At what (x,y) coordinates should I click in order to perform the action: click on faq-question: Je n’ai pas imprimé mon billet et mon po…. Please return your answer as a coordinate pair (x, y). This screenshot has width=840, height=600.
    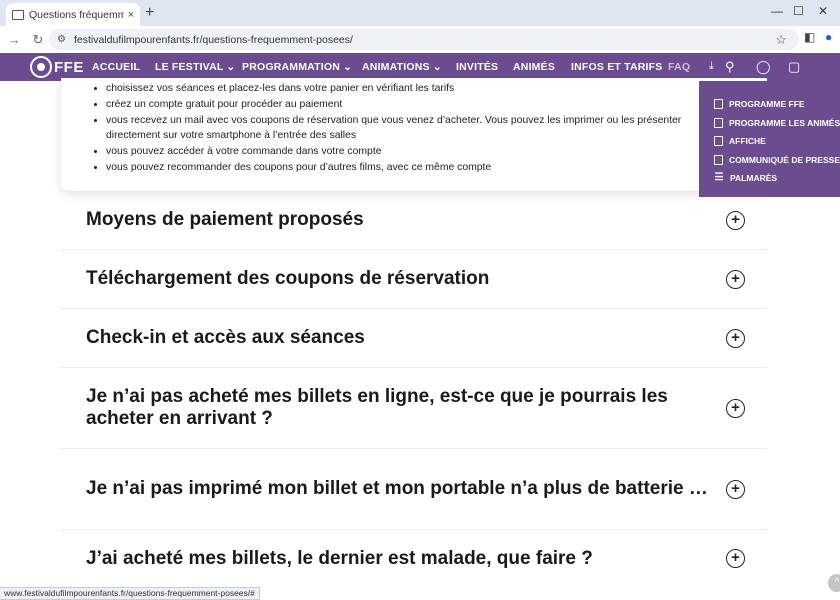
    Looking at the image, I should click on (397, 488).